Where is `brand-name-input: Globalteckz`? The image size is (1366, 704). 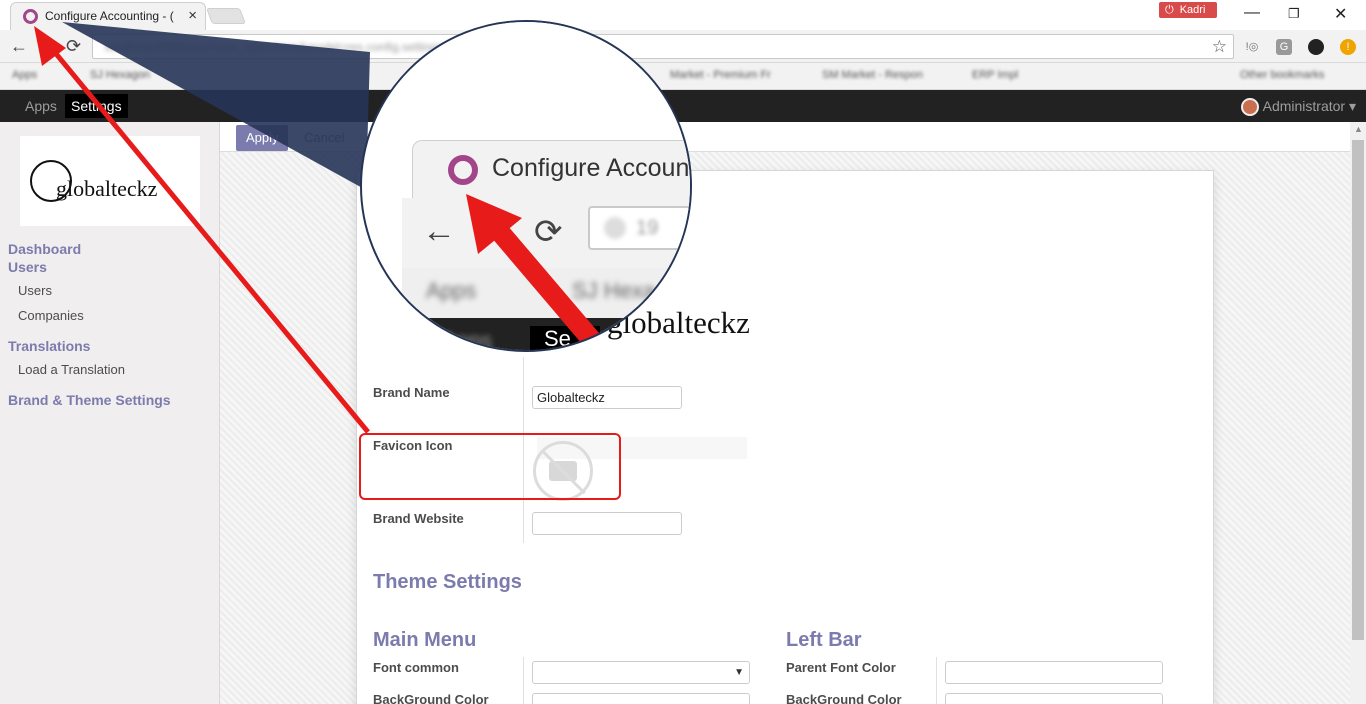 brand-name-input: Globalteckz is located at coordinates (607, 397).